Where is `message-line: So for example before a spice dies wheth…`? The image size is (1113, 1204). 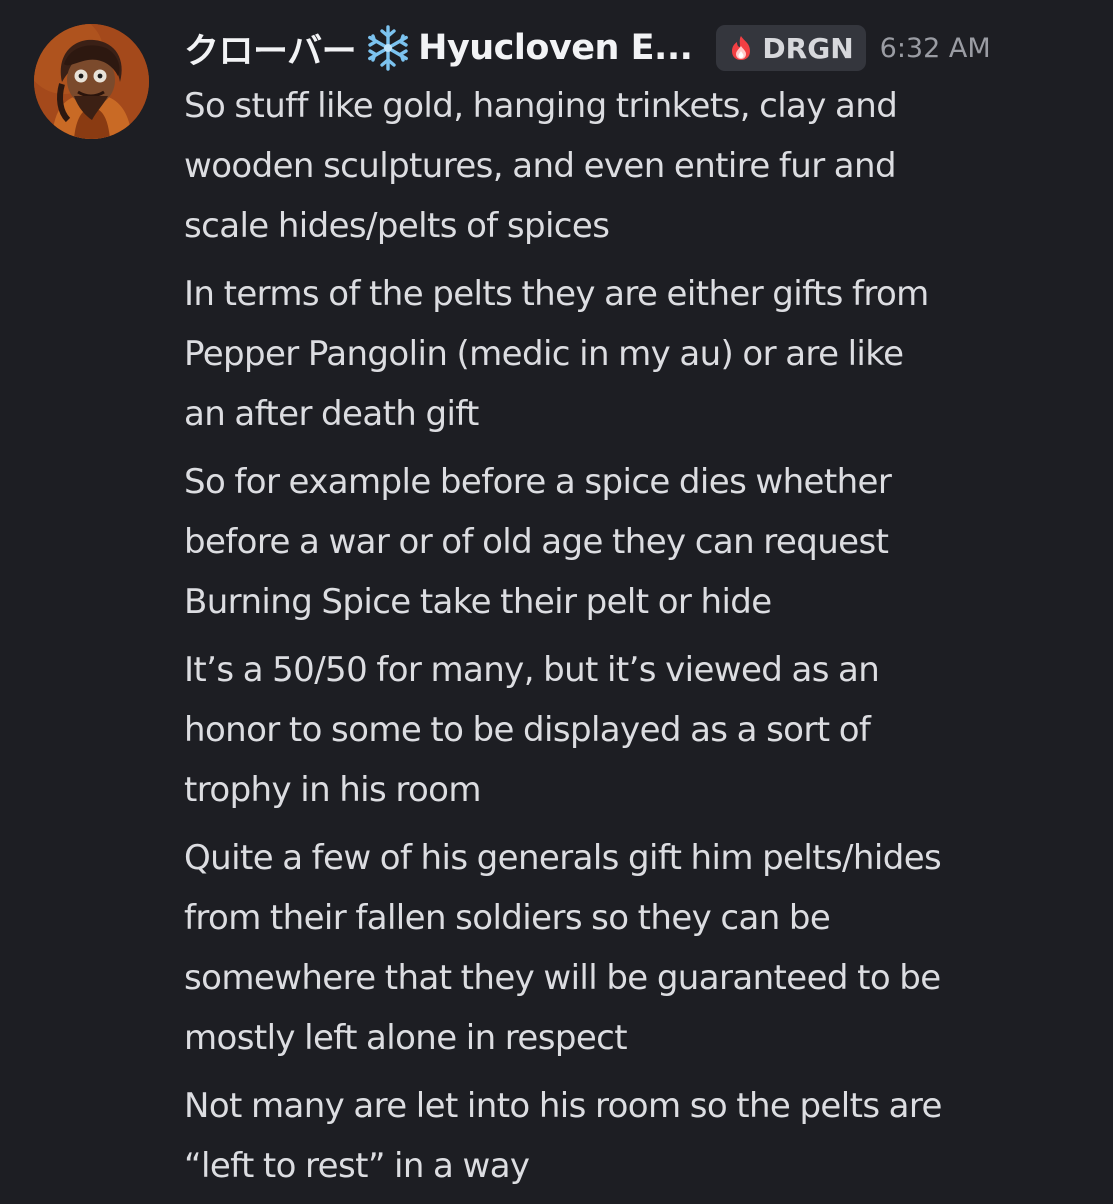
message-line: So for example before a spice dies wheth… is located at coordinates (538, 482).